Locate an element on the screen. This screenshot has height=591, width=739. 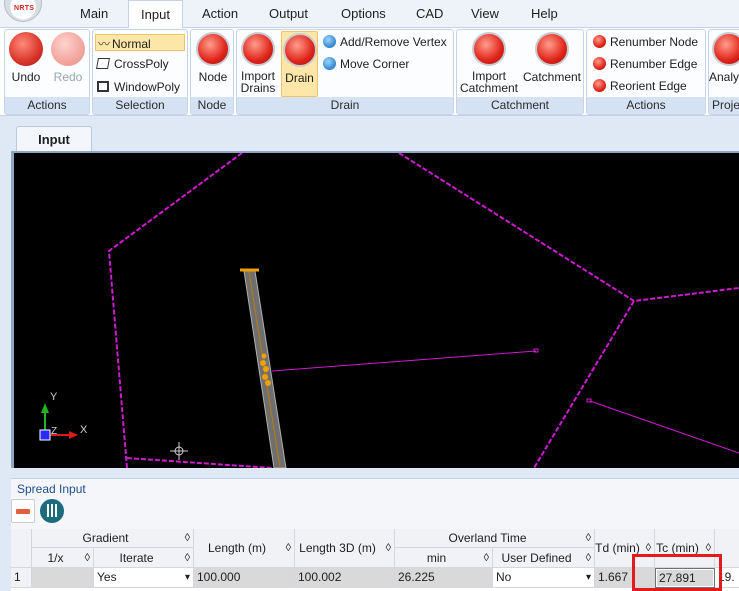
header-length: Length (m) ◊ is located at coordinates (244, 548).